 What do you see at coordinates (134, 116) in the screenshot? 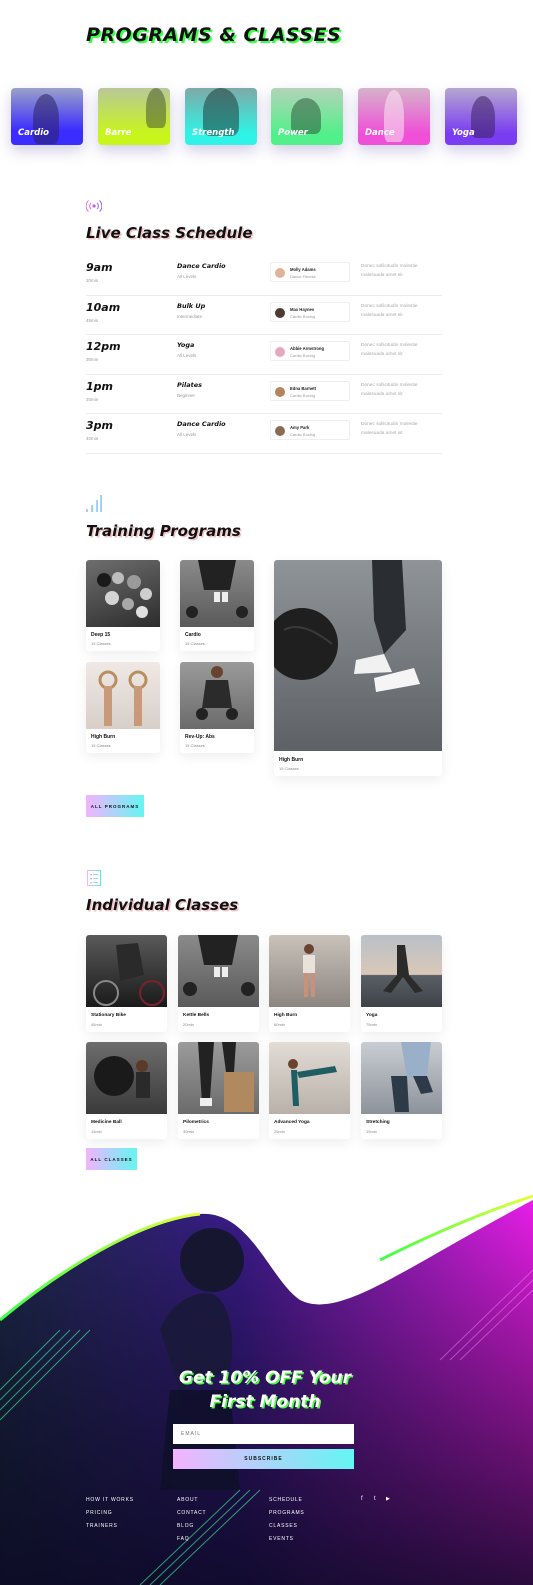
I see `category-tile-barre: Barre` at bounding box center [134, 116].